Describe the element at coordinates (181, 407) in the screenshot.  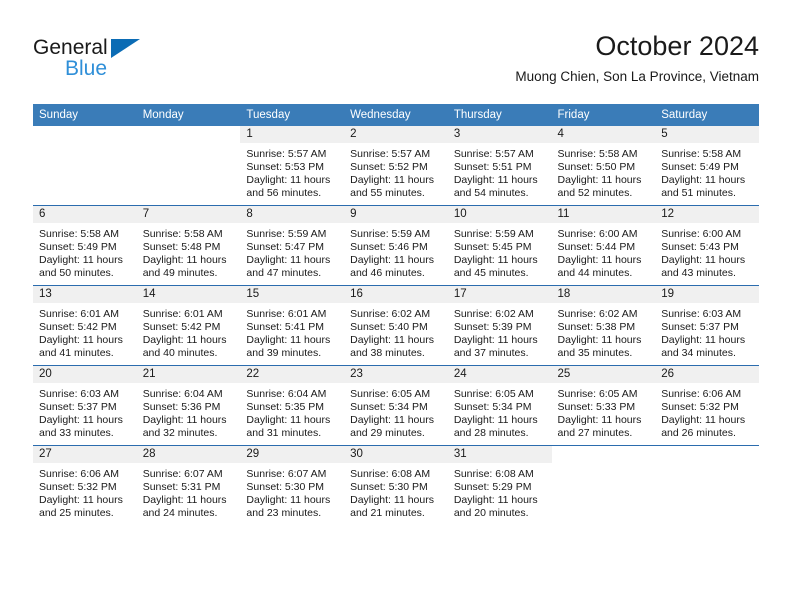
I see `sunset-text: Sunset: 5:36 PM` at that location.